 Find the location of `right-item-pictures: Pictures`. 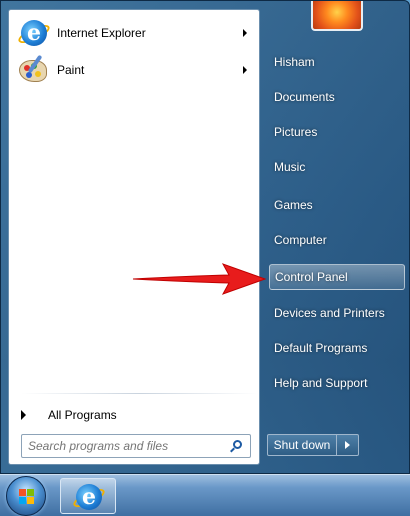

right-item-pictures: Pictures is located at coordinates (337, 132).